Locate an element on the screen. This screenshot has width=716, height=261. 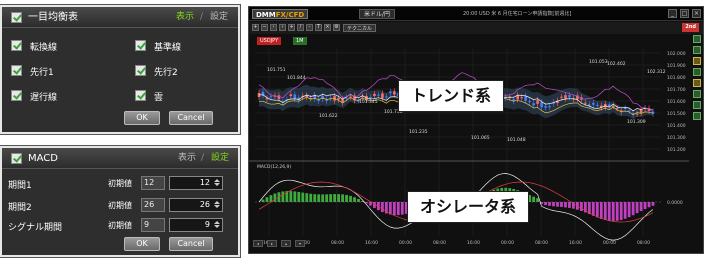
checkbox-chikou is located at coordinates (16, 95).